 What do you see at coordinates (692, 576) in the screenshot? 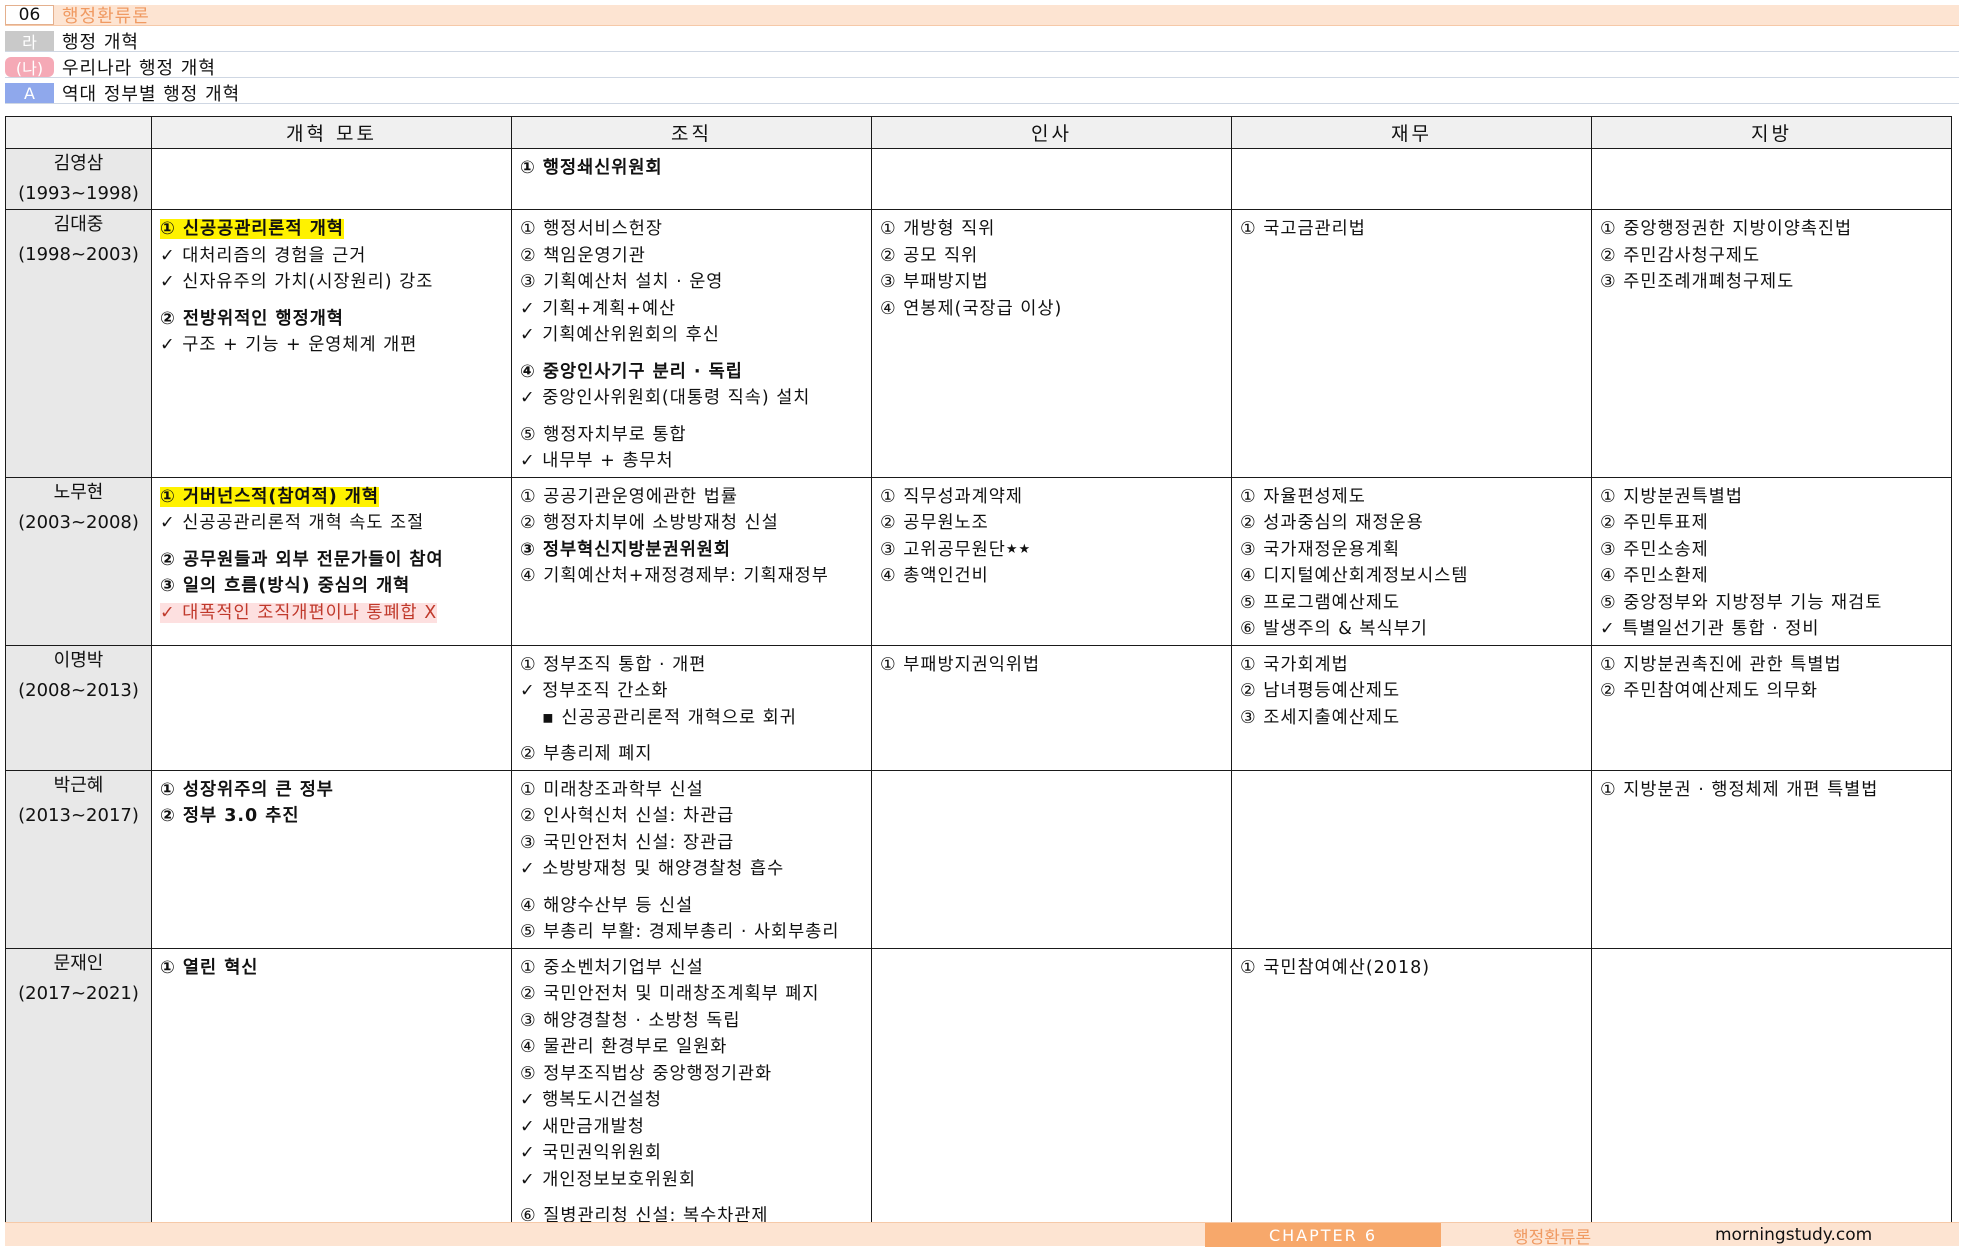
I see `list-item: ④ 기획예산처+재정경제부: 기획재정부` at bounding box center [692, 576].